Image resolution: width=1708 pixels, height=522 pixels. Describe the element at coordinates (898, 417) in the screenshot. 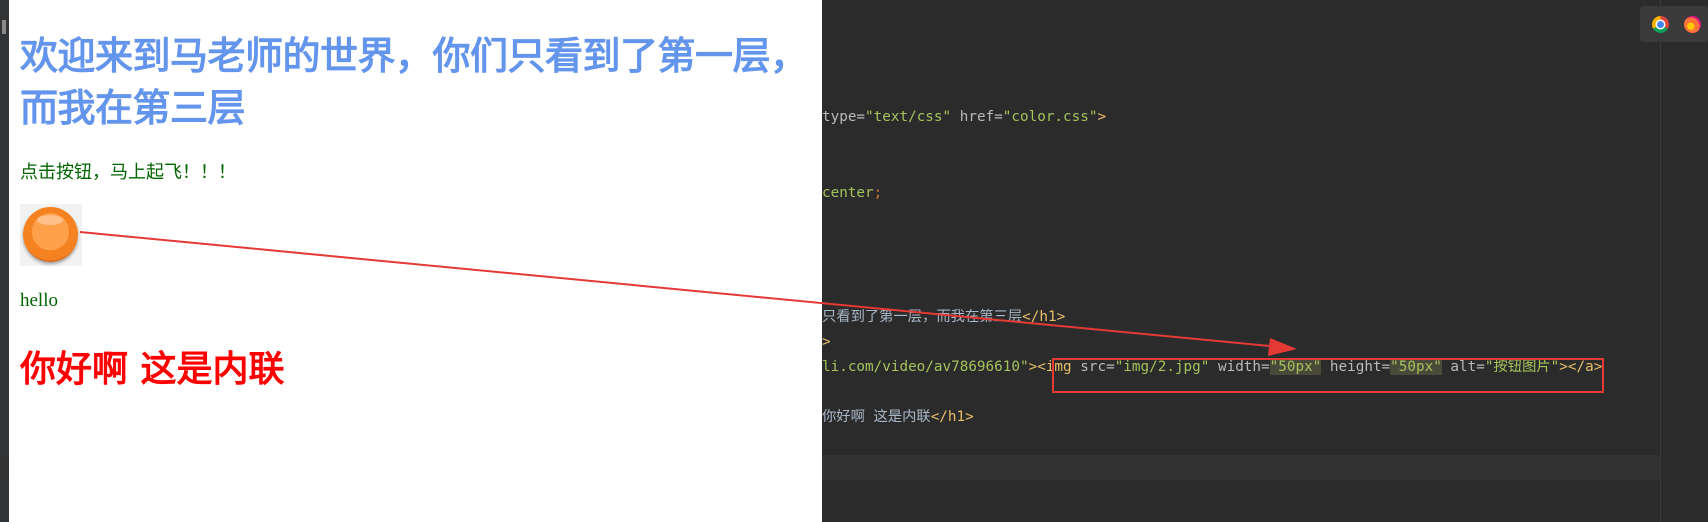

I see `code-line-inline-h1: 你好啊 这是内联</h1>` at that location.